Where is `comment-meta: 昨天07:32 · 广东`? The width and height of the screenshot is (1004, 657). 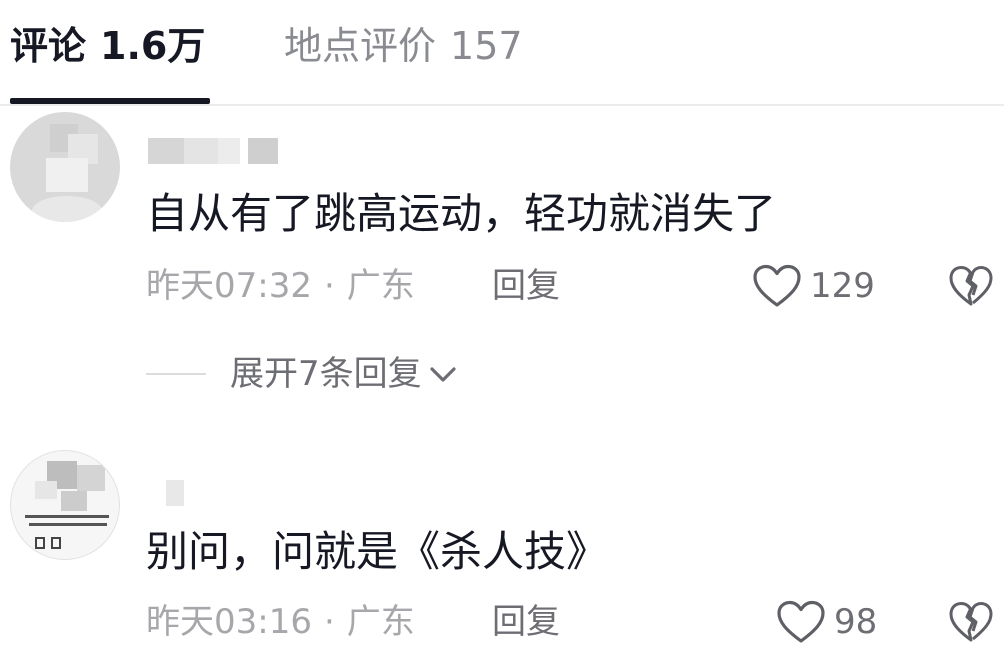 comment-meta: 昨天07:32 · 广东 is located at coordinates (280, 286).